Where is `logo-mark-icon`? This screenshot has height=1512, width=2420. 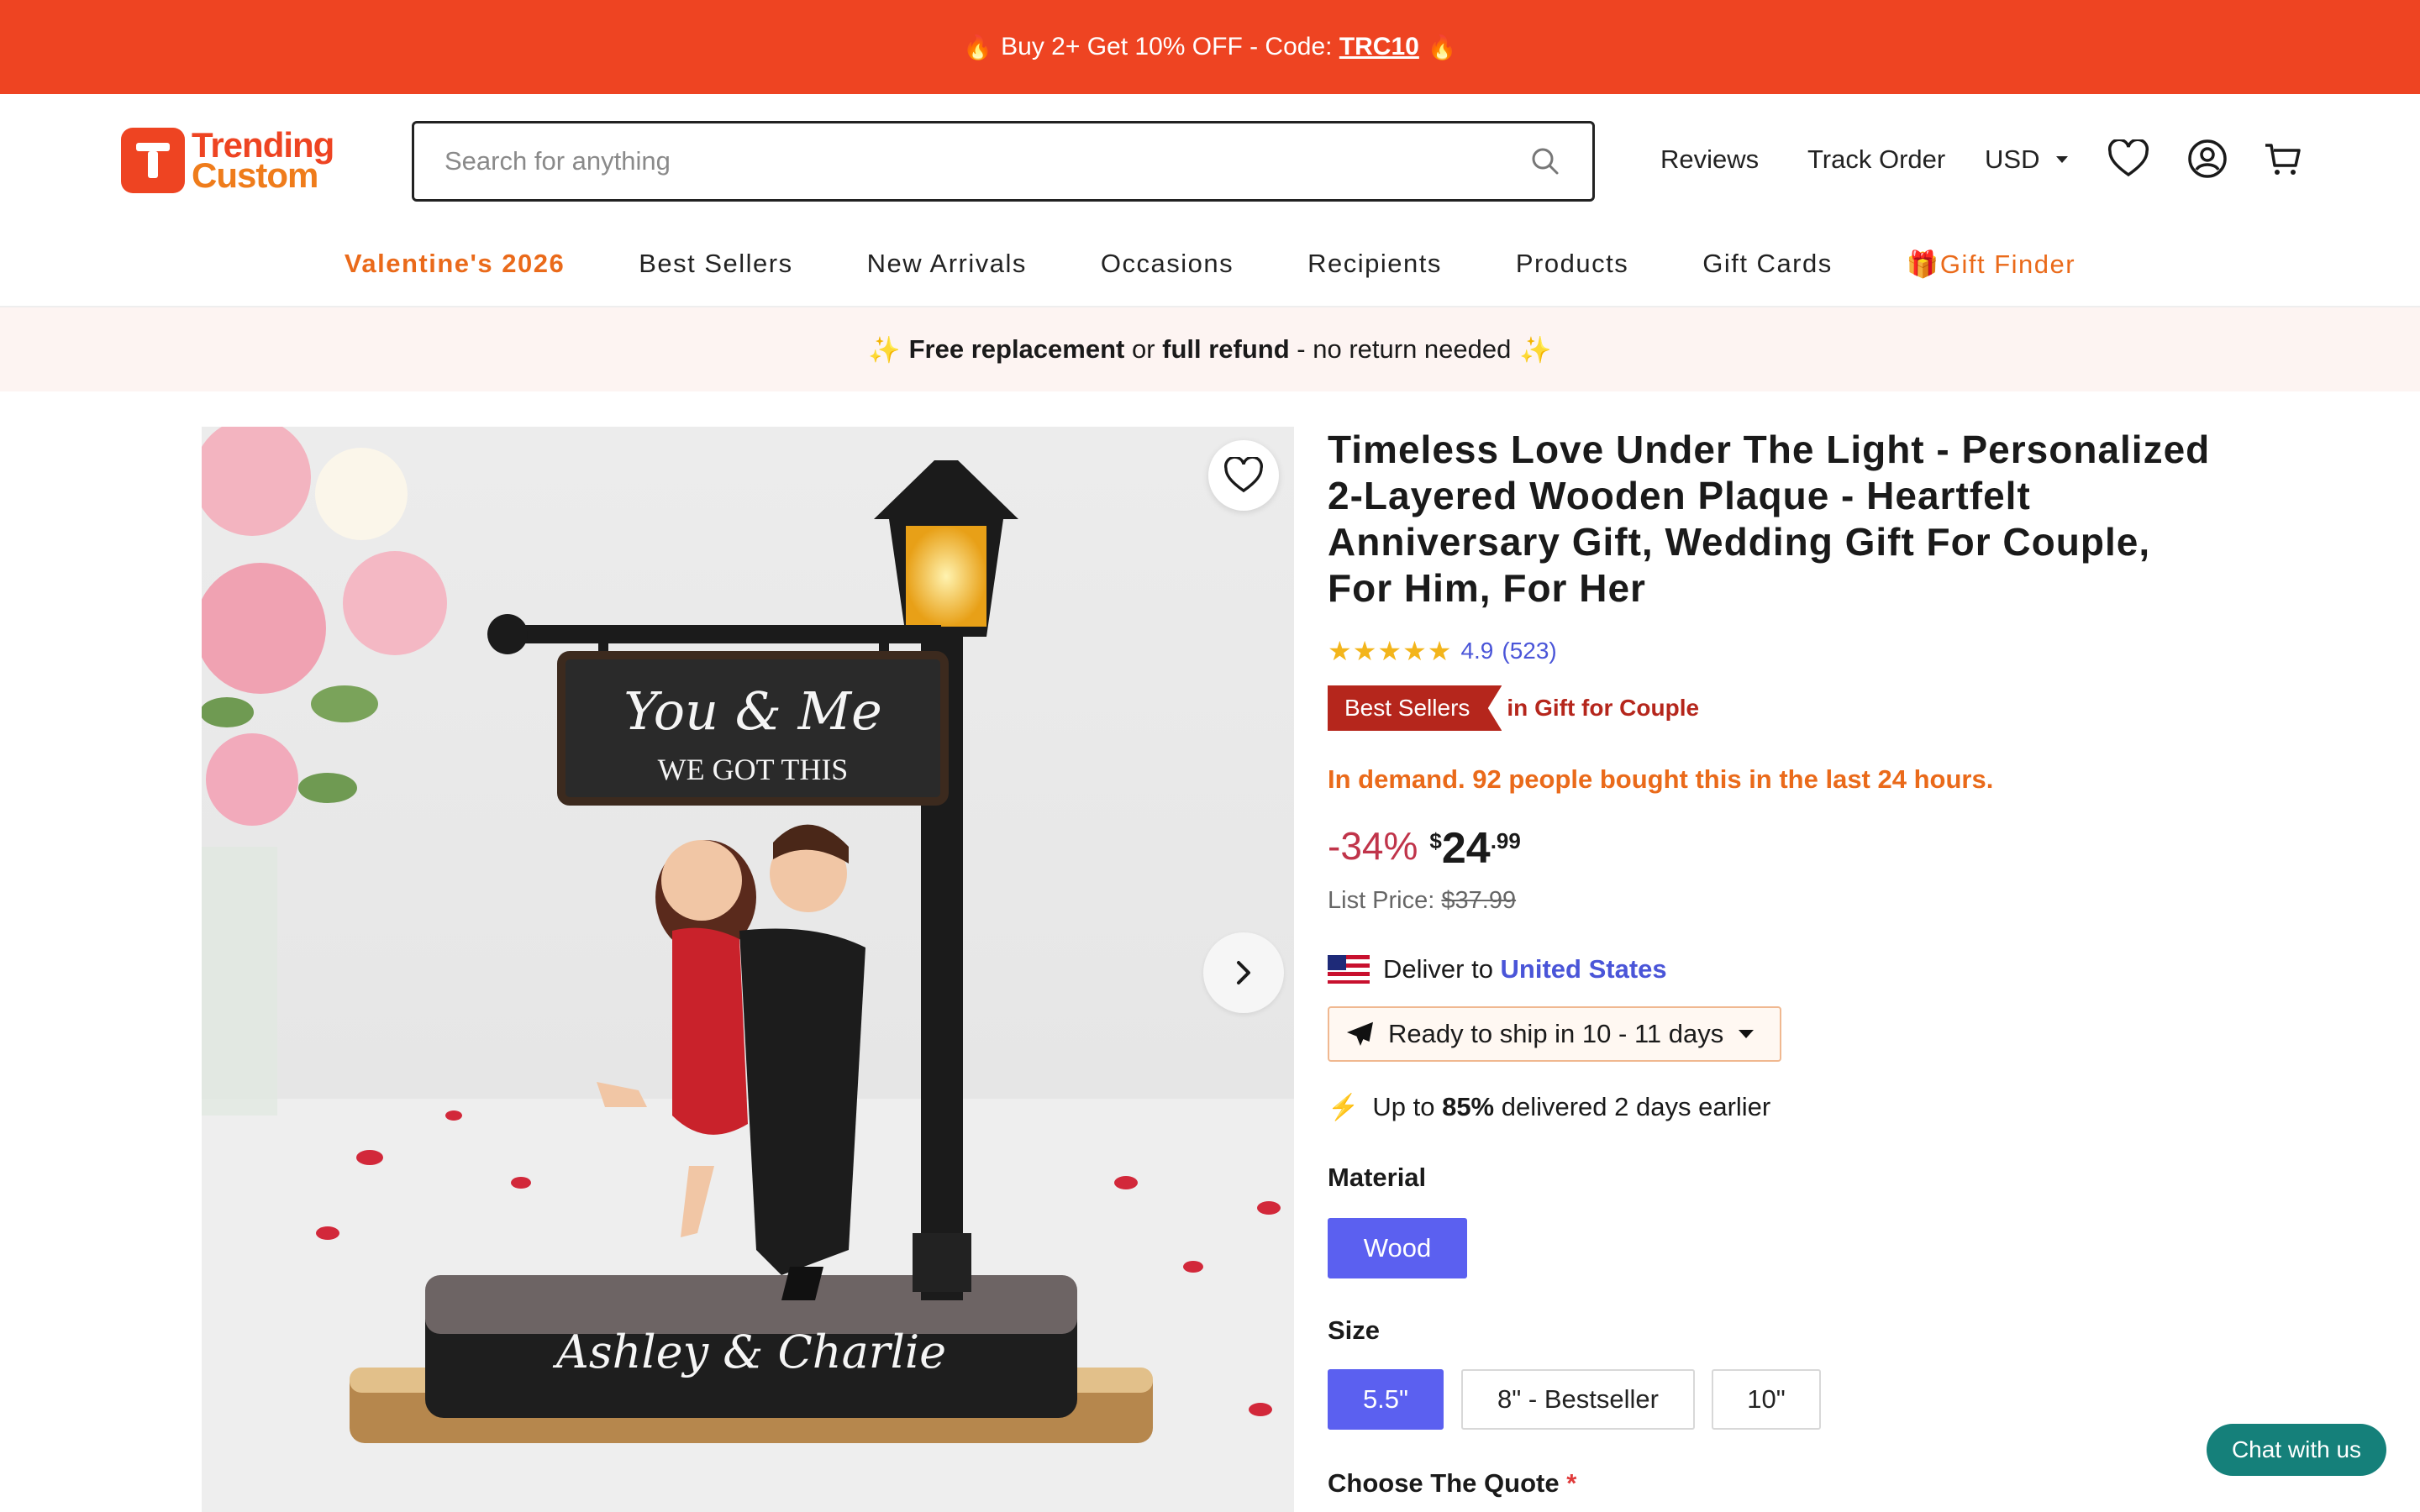 logo-mark-icon is located at coordinates (153, 160).